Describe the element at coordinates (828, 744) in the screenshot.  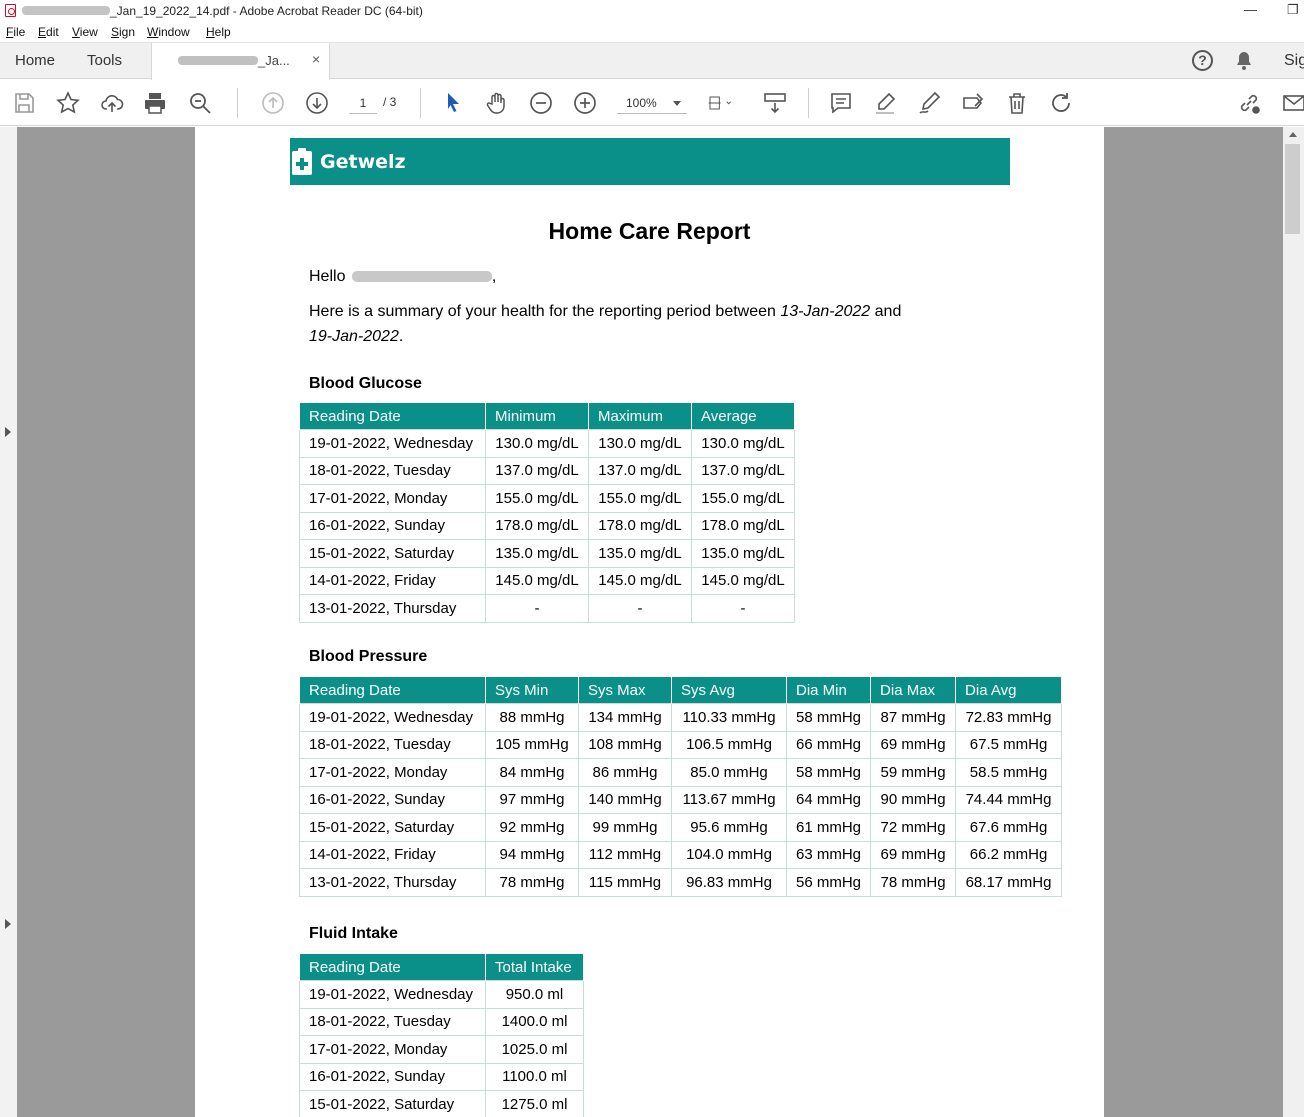
I see `value-cell: 66 mmHg` at that location.